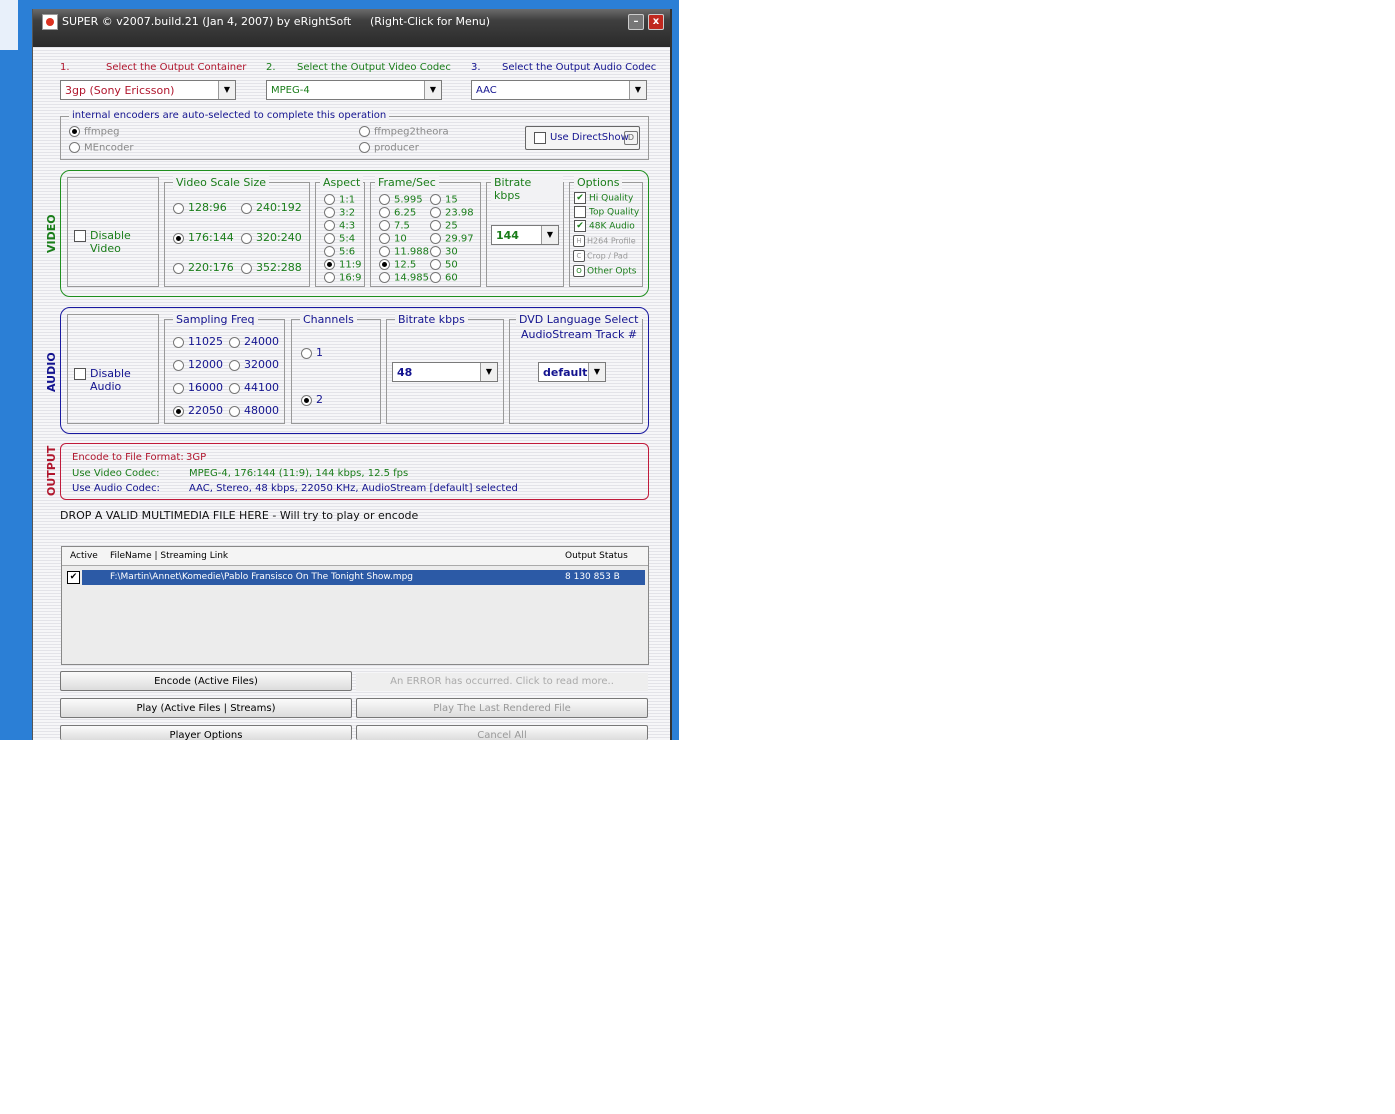 The image size is (1395, 1114). Describe the element at coordinates (525, 235) in the screenshot. I see `video-bitrate-select: 144 ▼` at that location.